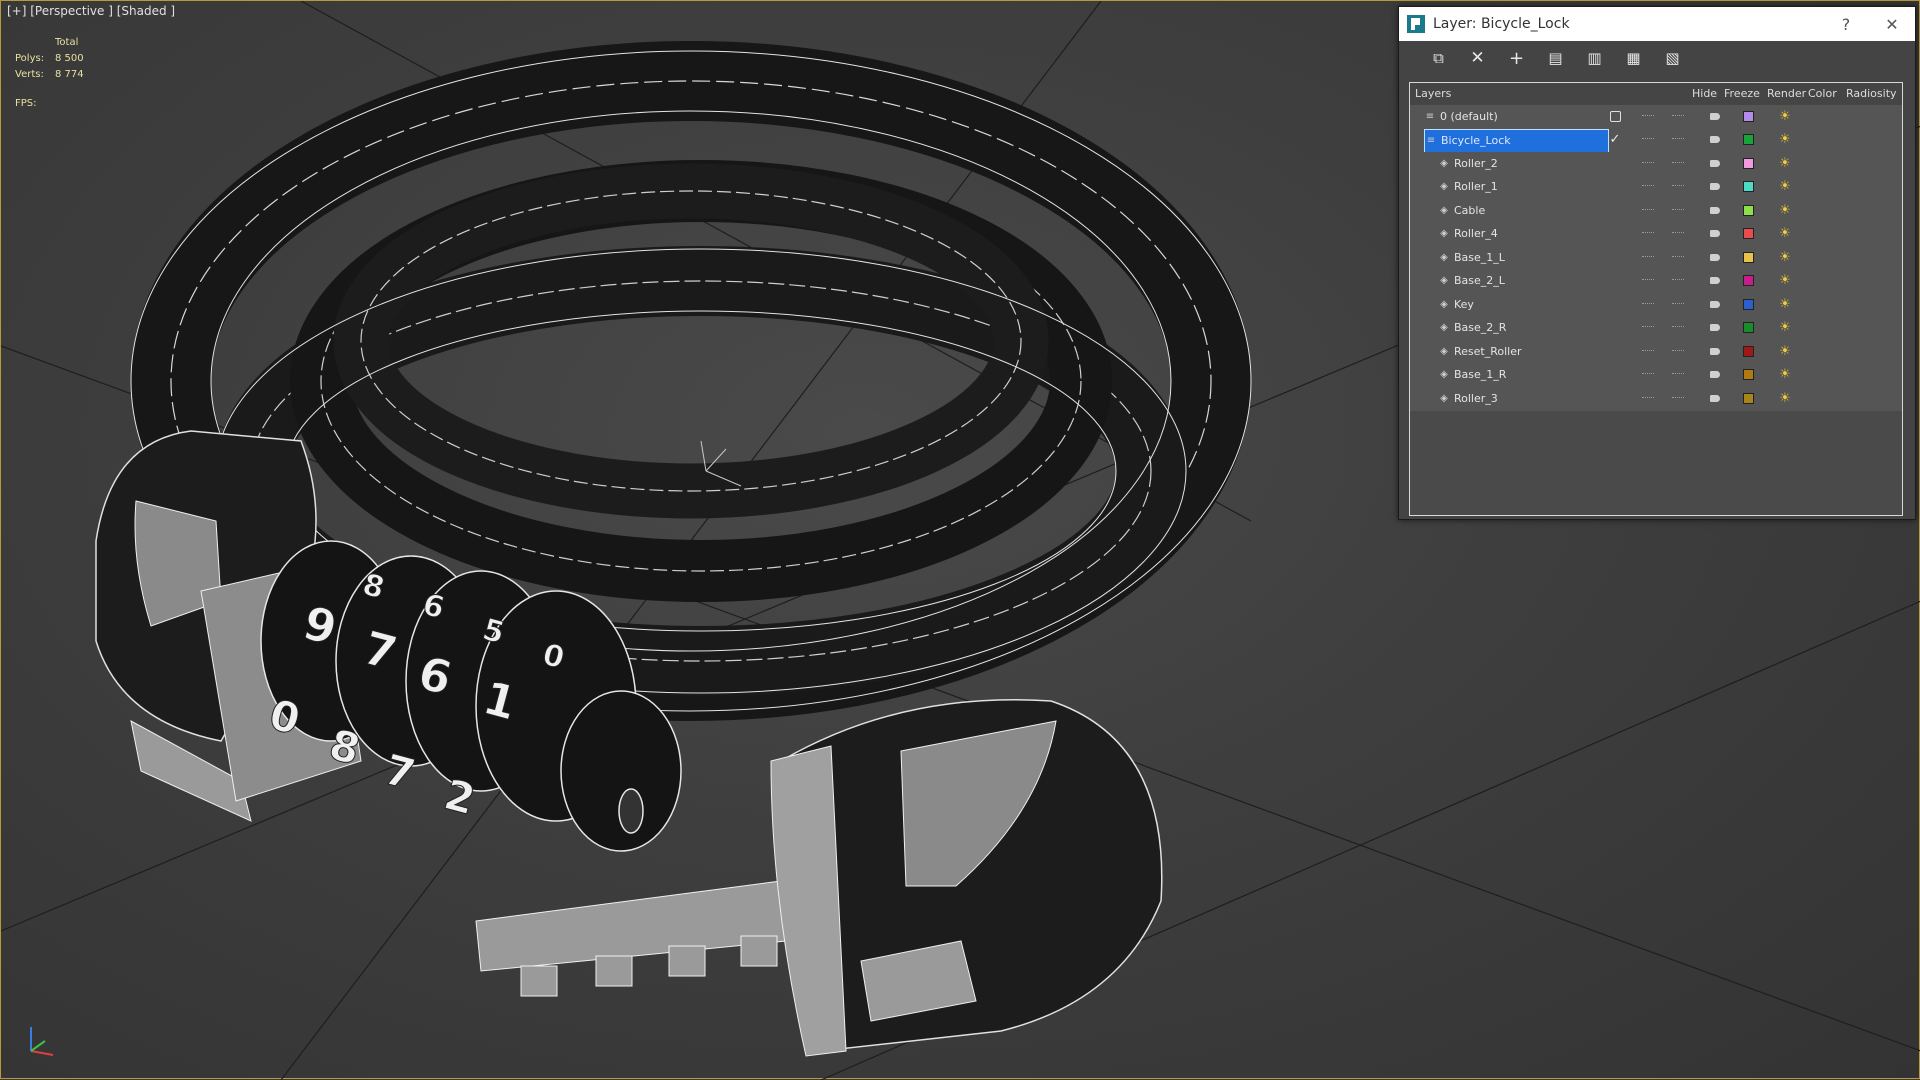 The height and width of the screenshot is (1080, 1920). I want to click on layer-name-cell: ◈ Base_1_R, so click(1472, 375).